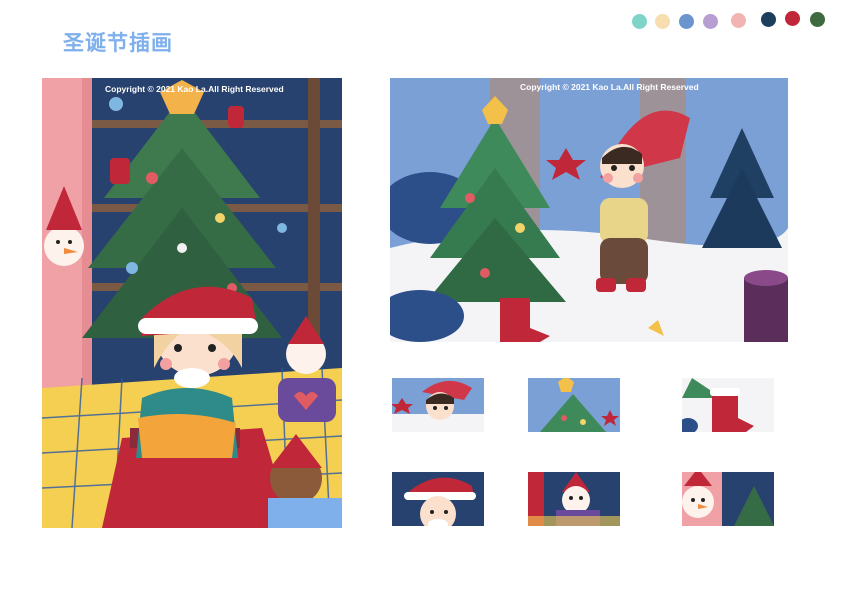 The width and height of the screenshot is (849, 600). What do you see at coordinates (728, 499) in the screenshot?
I see `ornament-face-detail` at bounding box center [728, 499].